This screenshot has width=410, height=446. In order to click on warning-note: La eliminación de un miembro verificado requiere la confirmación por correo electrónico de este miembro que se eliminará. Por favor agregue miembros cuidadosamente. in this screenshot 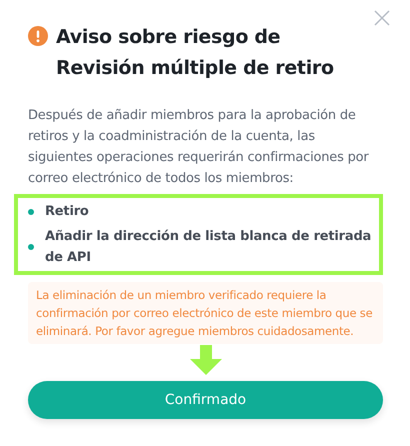, I will do `click(205, 313)`.